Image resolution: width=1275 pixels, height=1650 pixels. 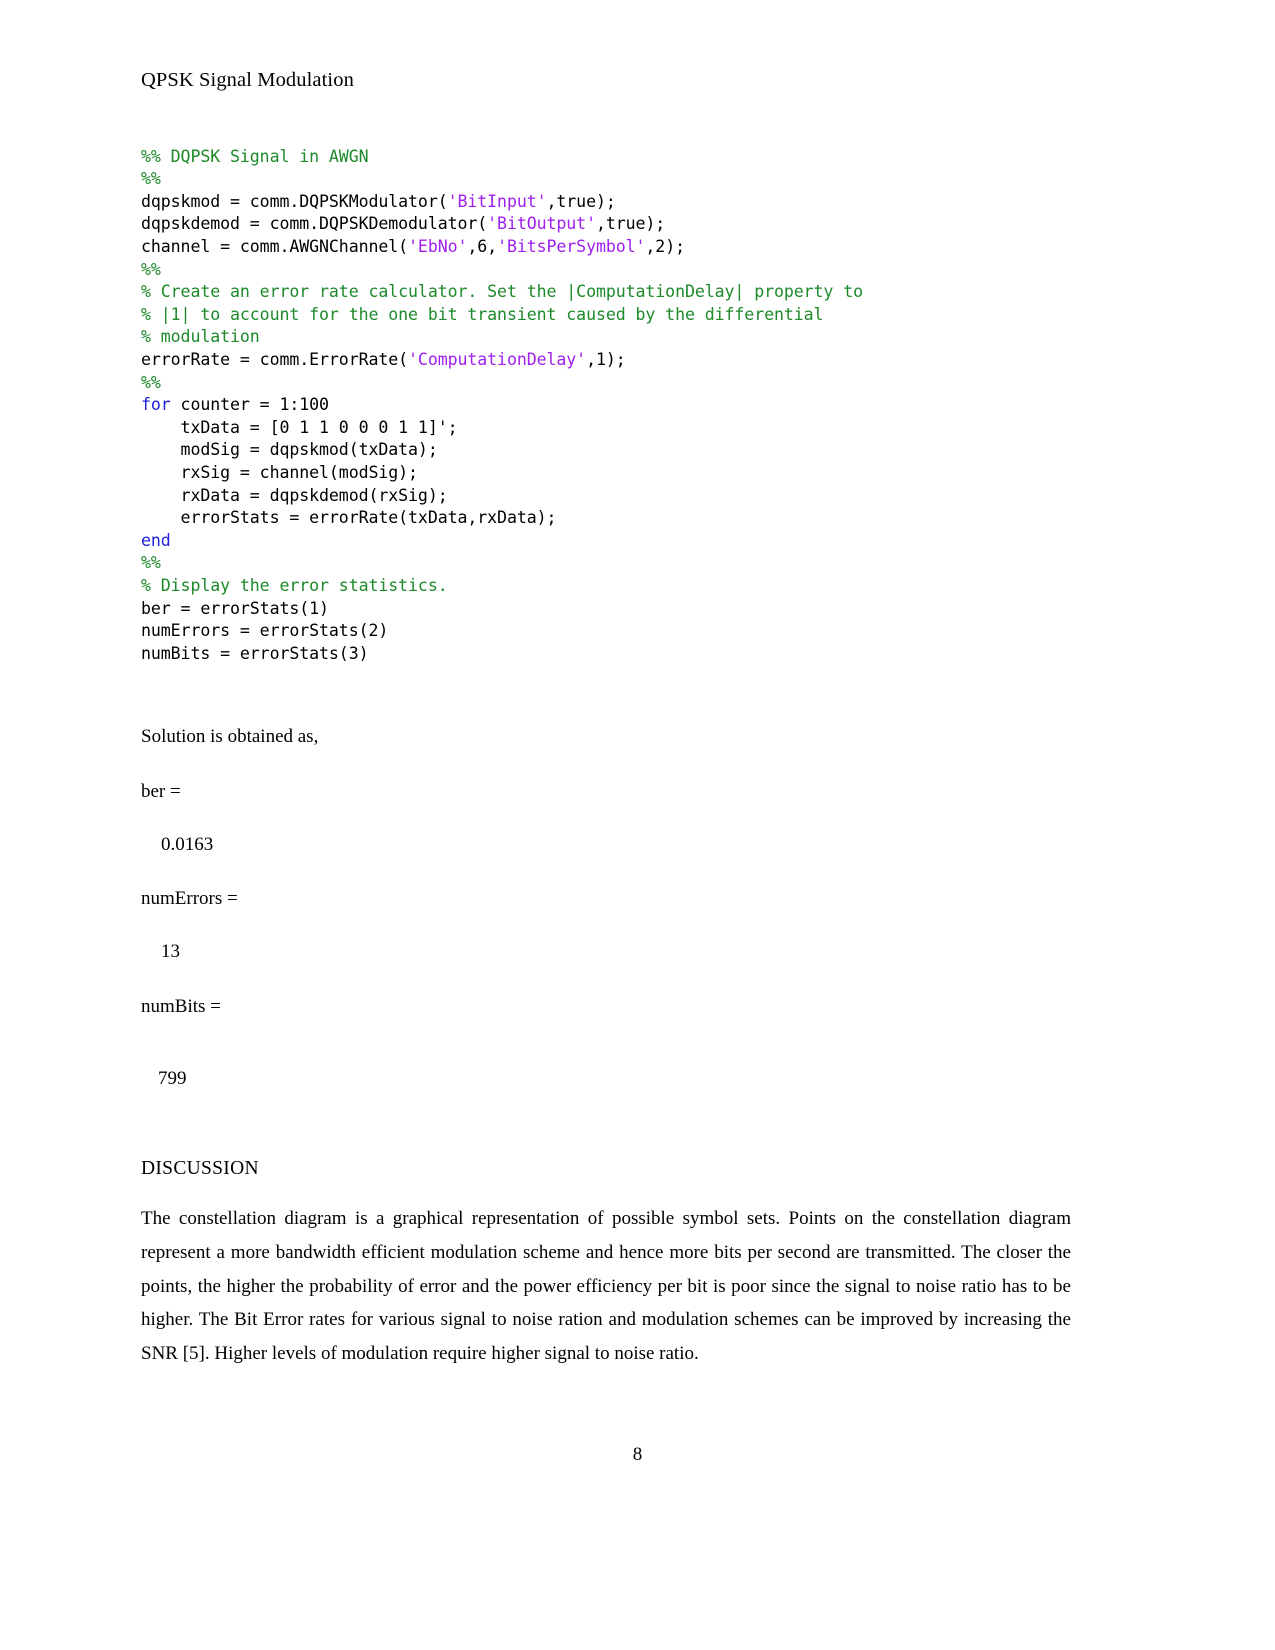 I want to click on discussion-heading: DISCUSSION, so click(x=200, y=1169).